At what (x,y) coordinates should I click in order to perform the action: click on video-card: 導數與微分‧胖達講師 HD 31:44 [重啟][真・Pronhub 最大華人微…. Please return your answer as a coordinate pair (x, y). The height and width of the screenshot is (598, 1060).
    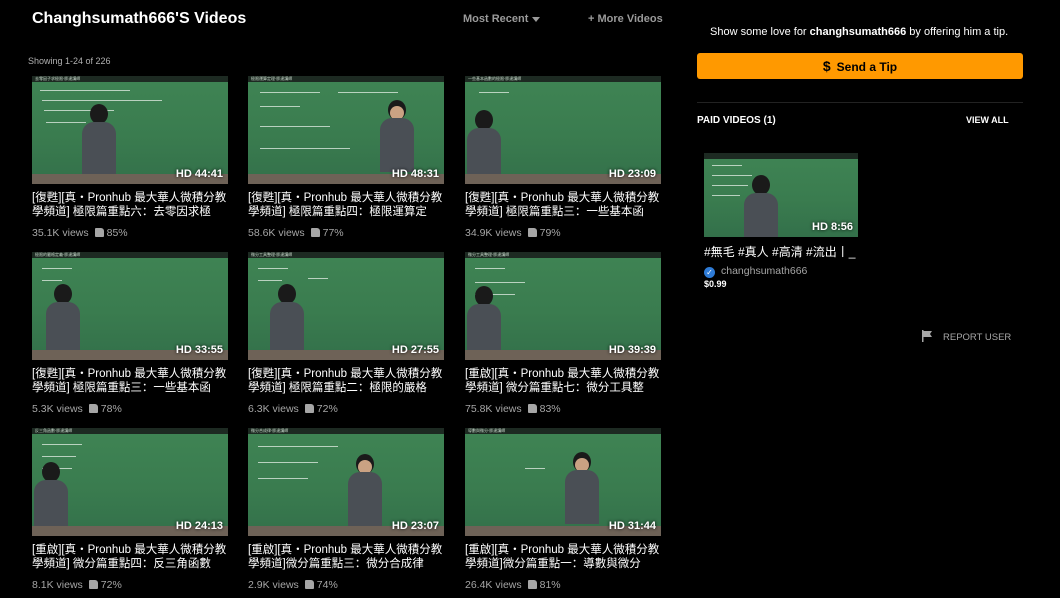
    Looking at the image, I should click on (563, 513).